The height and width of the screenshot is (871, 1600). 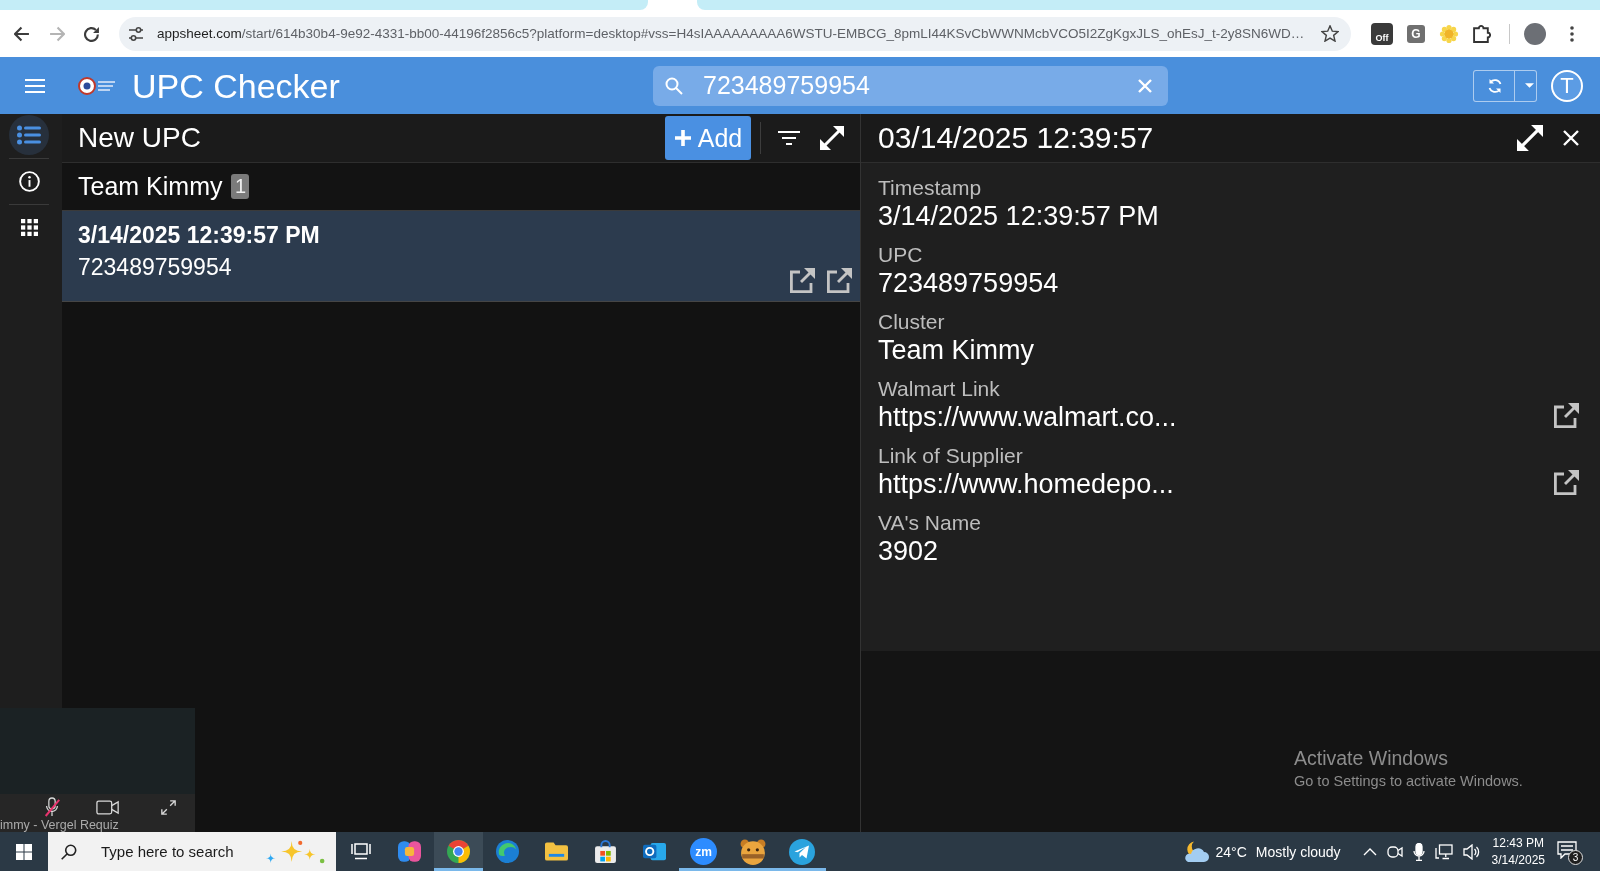 I want to click on grid-icon, so click(x=29, y=227).